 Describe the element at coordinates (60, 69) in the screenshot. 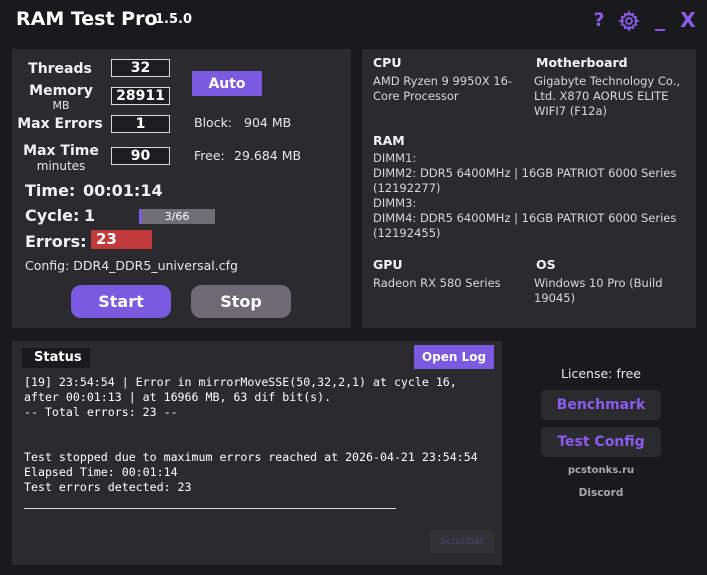

I see `threads-label: Threads` at that location.